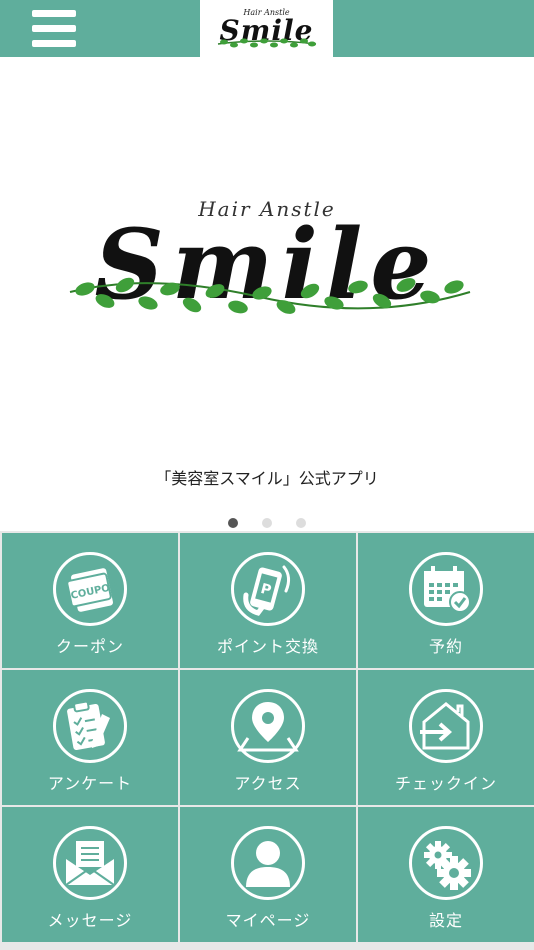  I want to click on map-pin-icon, so click(268, 726).